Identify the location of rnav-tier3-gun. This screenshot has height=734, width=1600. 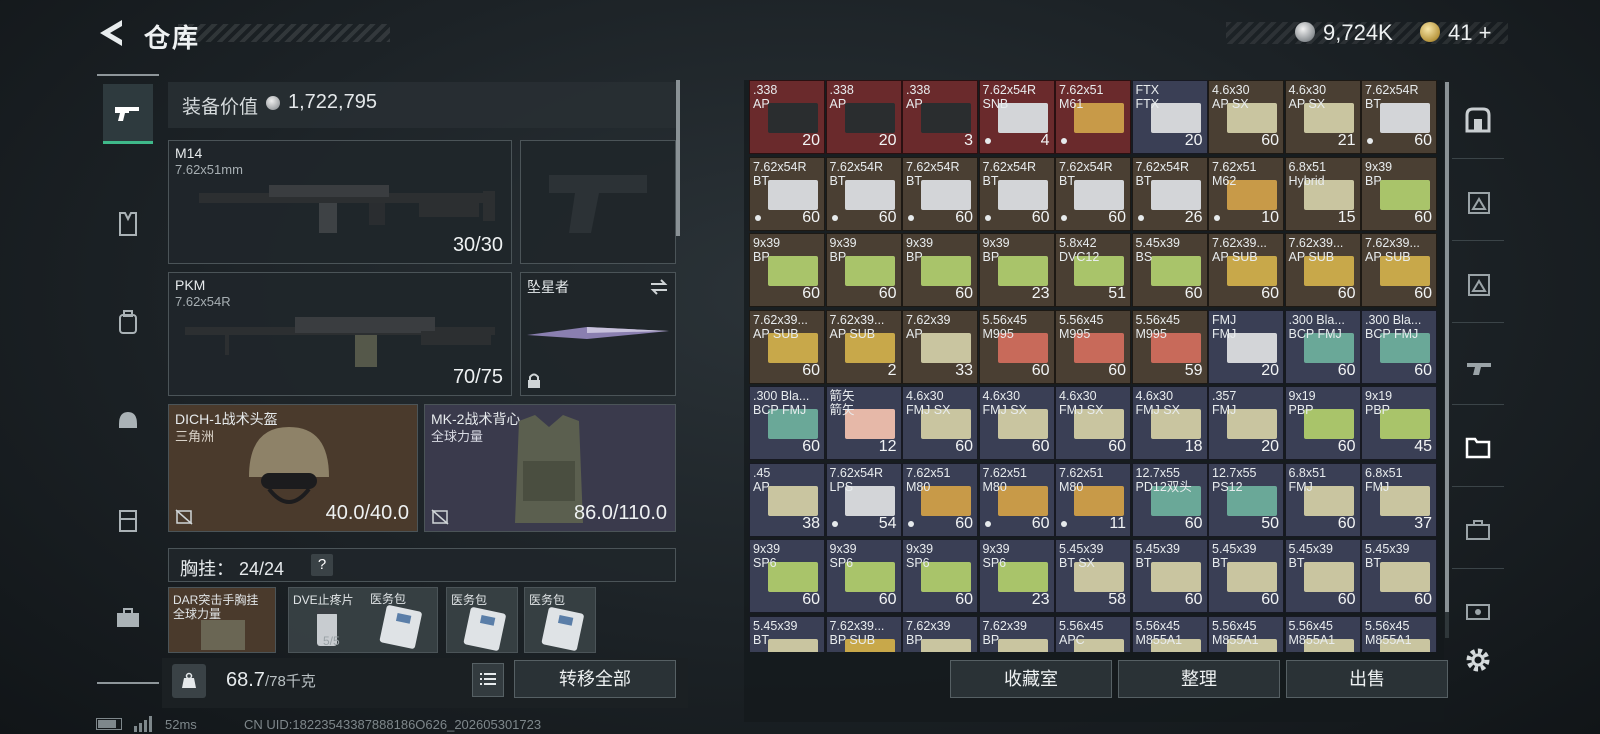
(1478, 366).